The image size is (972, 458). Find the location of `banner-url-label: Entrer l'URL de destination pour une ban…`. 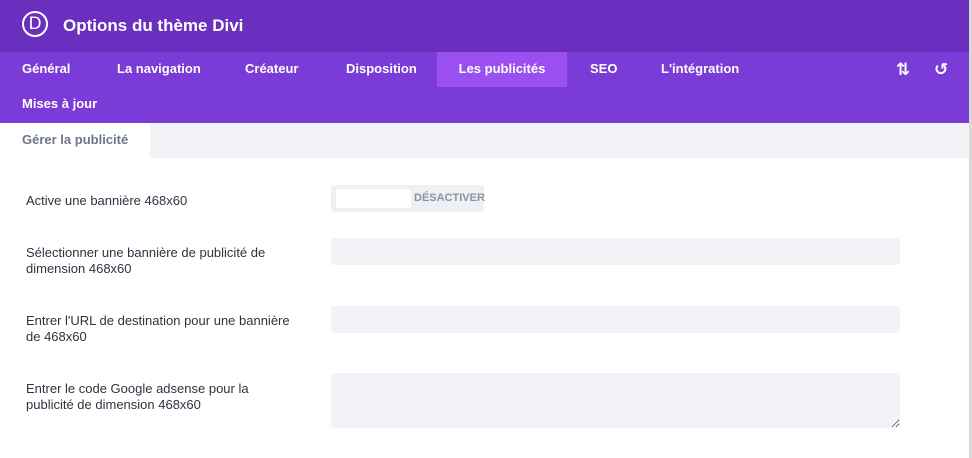

banner-url-label: Entrer l'URL de destination pour une ban… is located at coordinates (158, 328).